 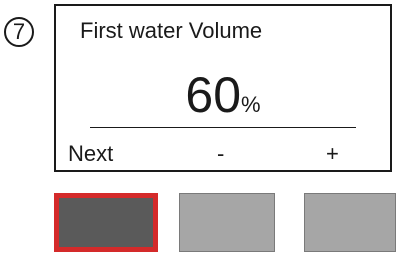 What do you see at coordinates (171, 30) in the screenshot?
I see `screen-title: First water Volume` at bounding box center [171, 30].